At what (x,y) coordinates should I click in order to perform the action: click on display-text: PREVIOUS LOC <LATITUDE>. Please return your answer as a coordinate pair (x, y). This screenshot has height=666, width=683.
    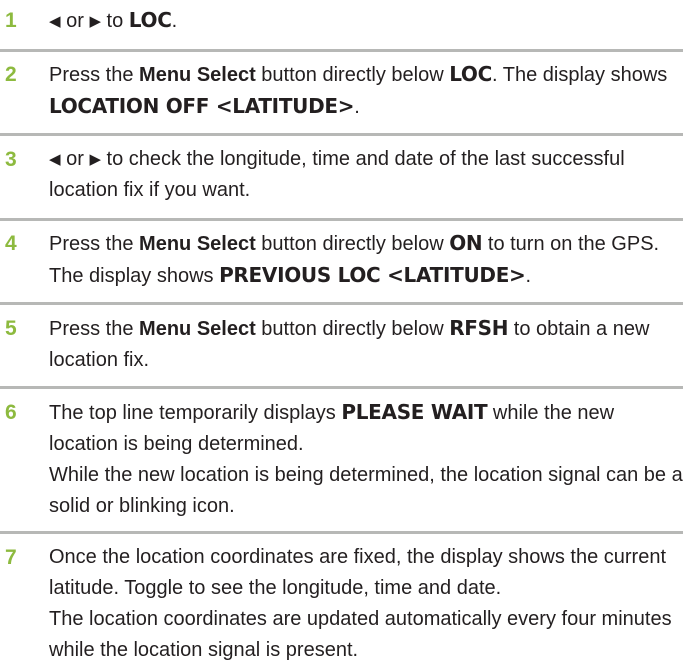
    Looking at the image, I should click on (372, 275).